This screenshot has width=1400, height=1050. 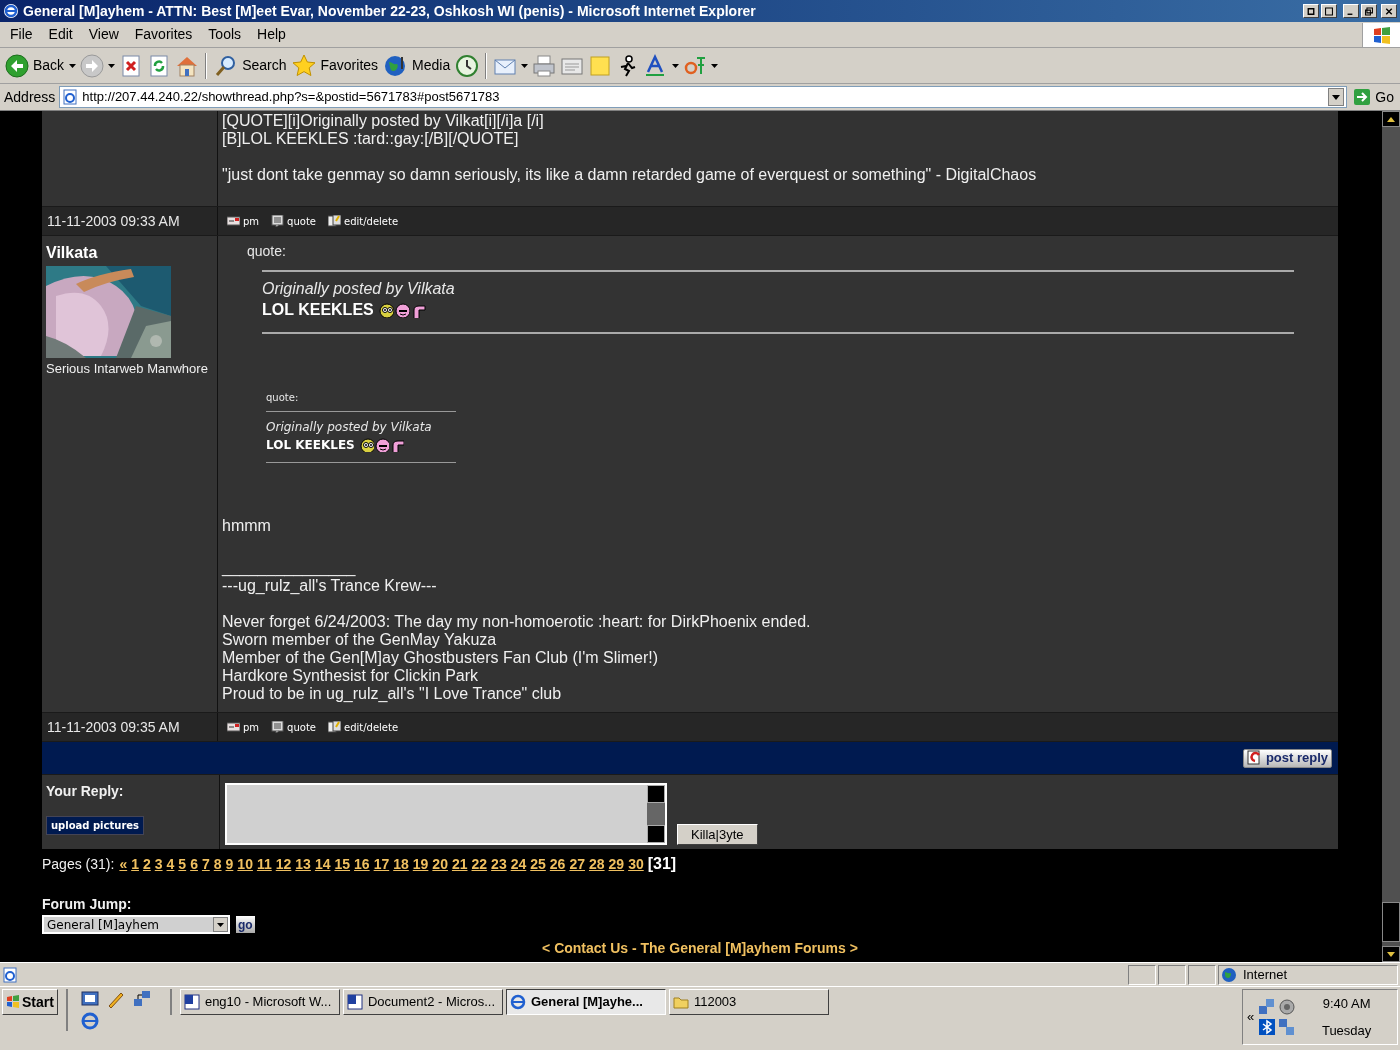 I want to click on go-button: Go, so click(x=1373, y=97).